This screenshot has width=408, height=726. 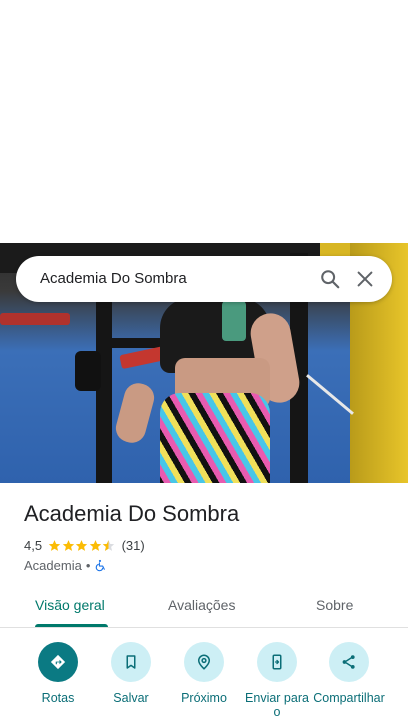 I want to click on rating-stars, so click(x=82, y=545).